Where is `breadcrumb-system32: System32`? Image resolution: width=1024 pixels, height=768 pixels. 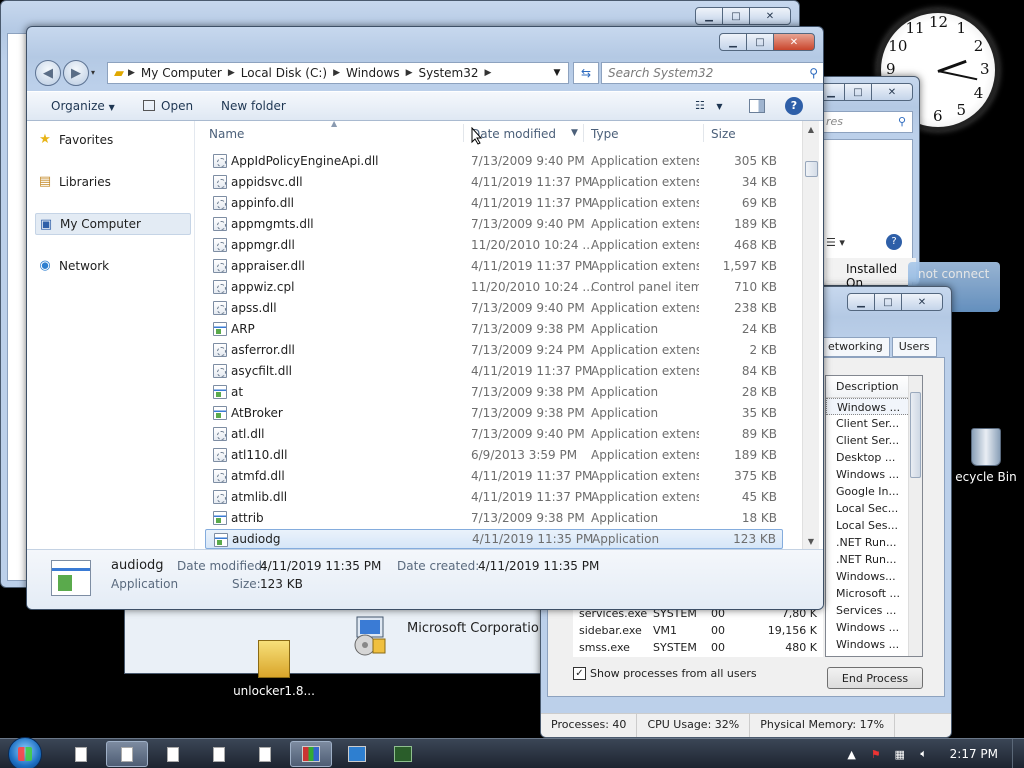 breadcrumb-system32: System32 is located at coordinates (449, 73).